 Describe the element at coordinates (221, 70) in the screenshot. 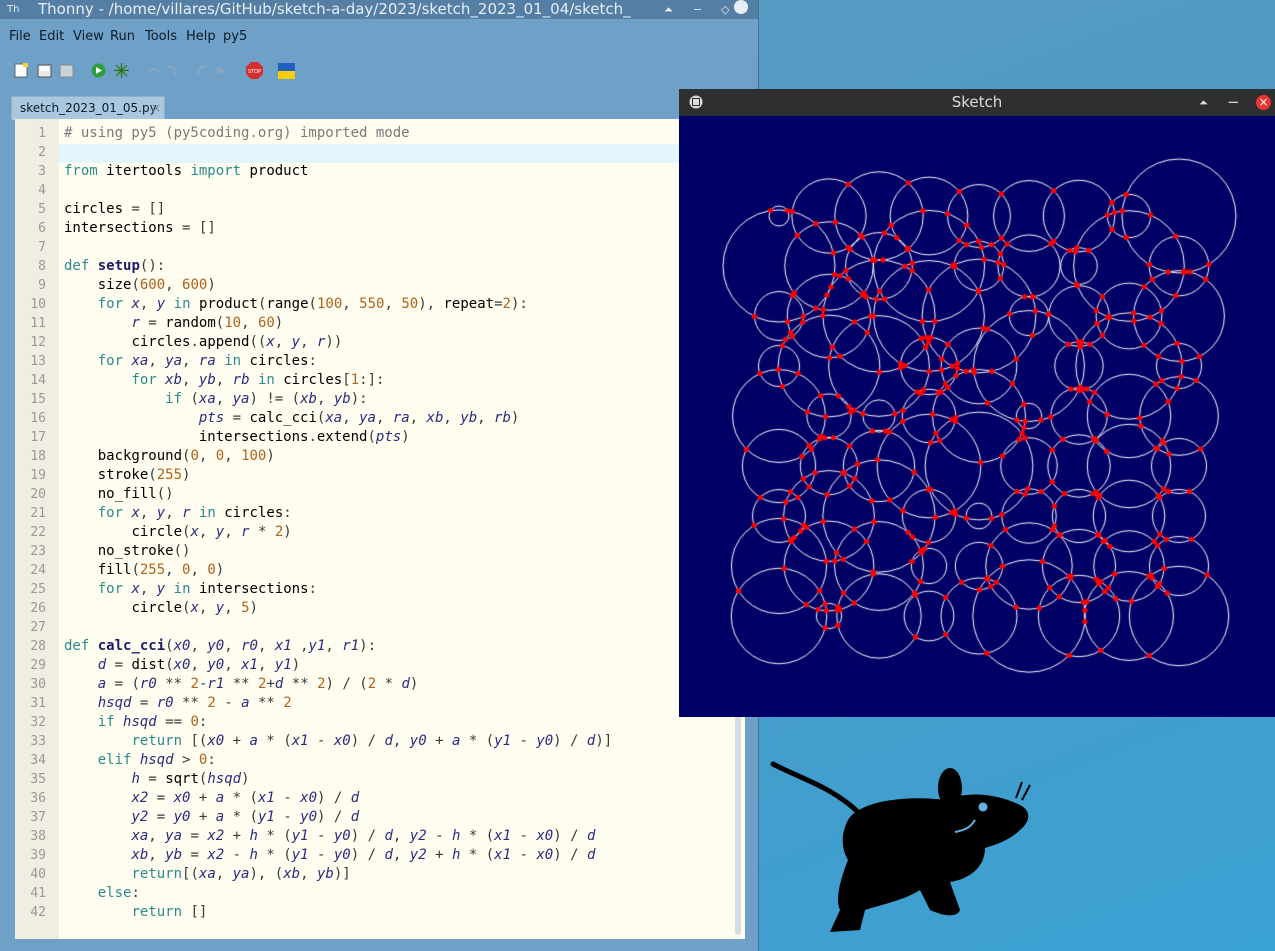

I see `resume-icon` at that location.